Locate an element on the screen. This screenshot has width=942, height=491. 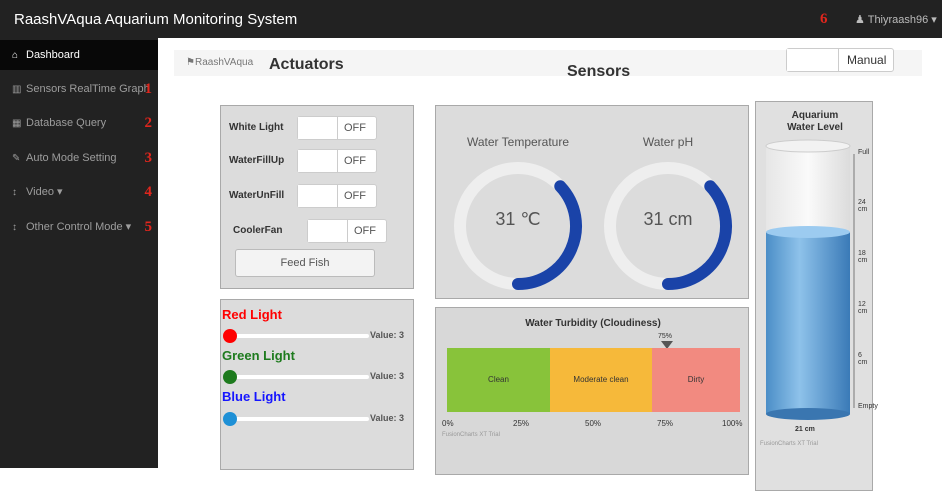
breadcrumb-label: RaashVAqua is located at coordinates (224, 62).